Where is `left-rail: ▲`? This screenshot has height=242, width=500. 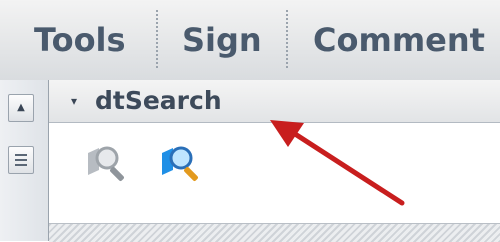
left-rail: ▲ is located at coordinates (24, 160).